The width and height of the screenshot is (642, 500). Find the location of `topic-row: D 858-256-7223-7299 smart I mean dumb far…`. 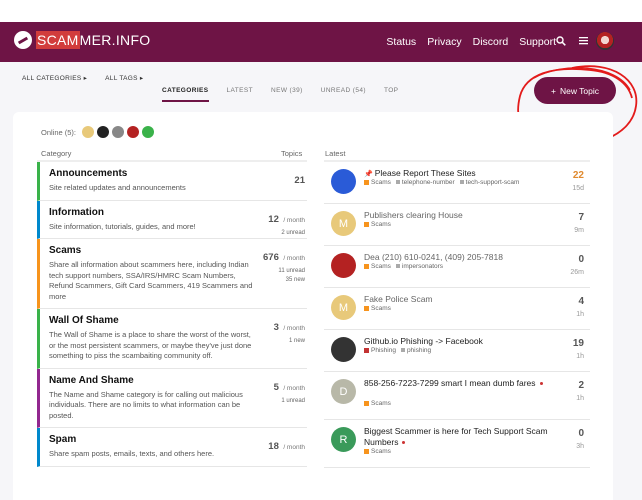

topic-row: D 858-256-7223-7299 smart I mean dumb far… is located at coordinates (457, 396).